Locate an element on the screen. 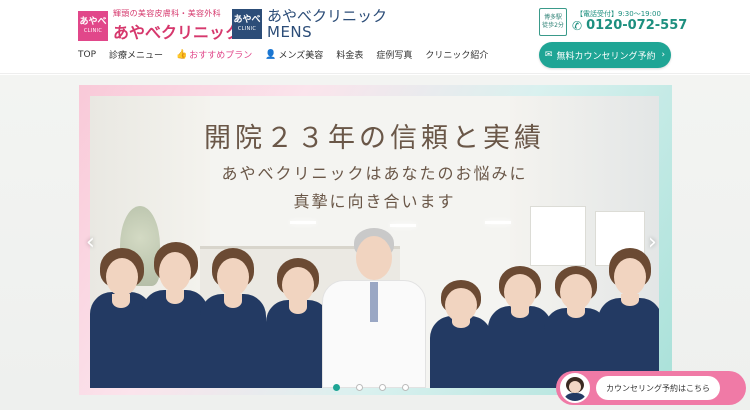  mens-clinic-name: あやべクリニック is located at coordinates (327, 16).